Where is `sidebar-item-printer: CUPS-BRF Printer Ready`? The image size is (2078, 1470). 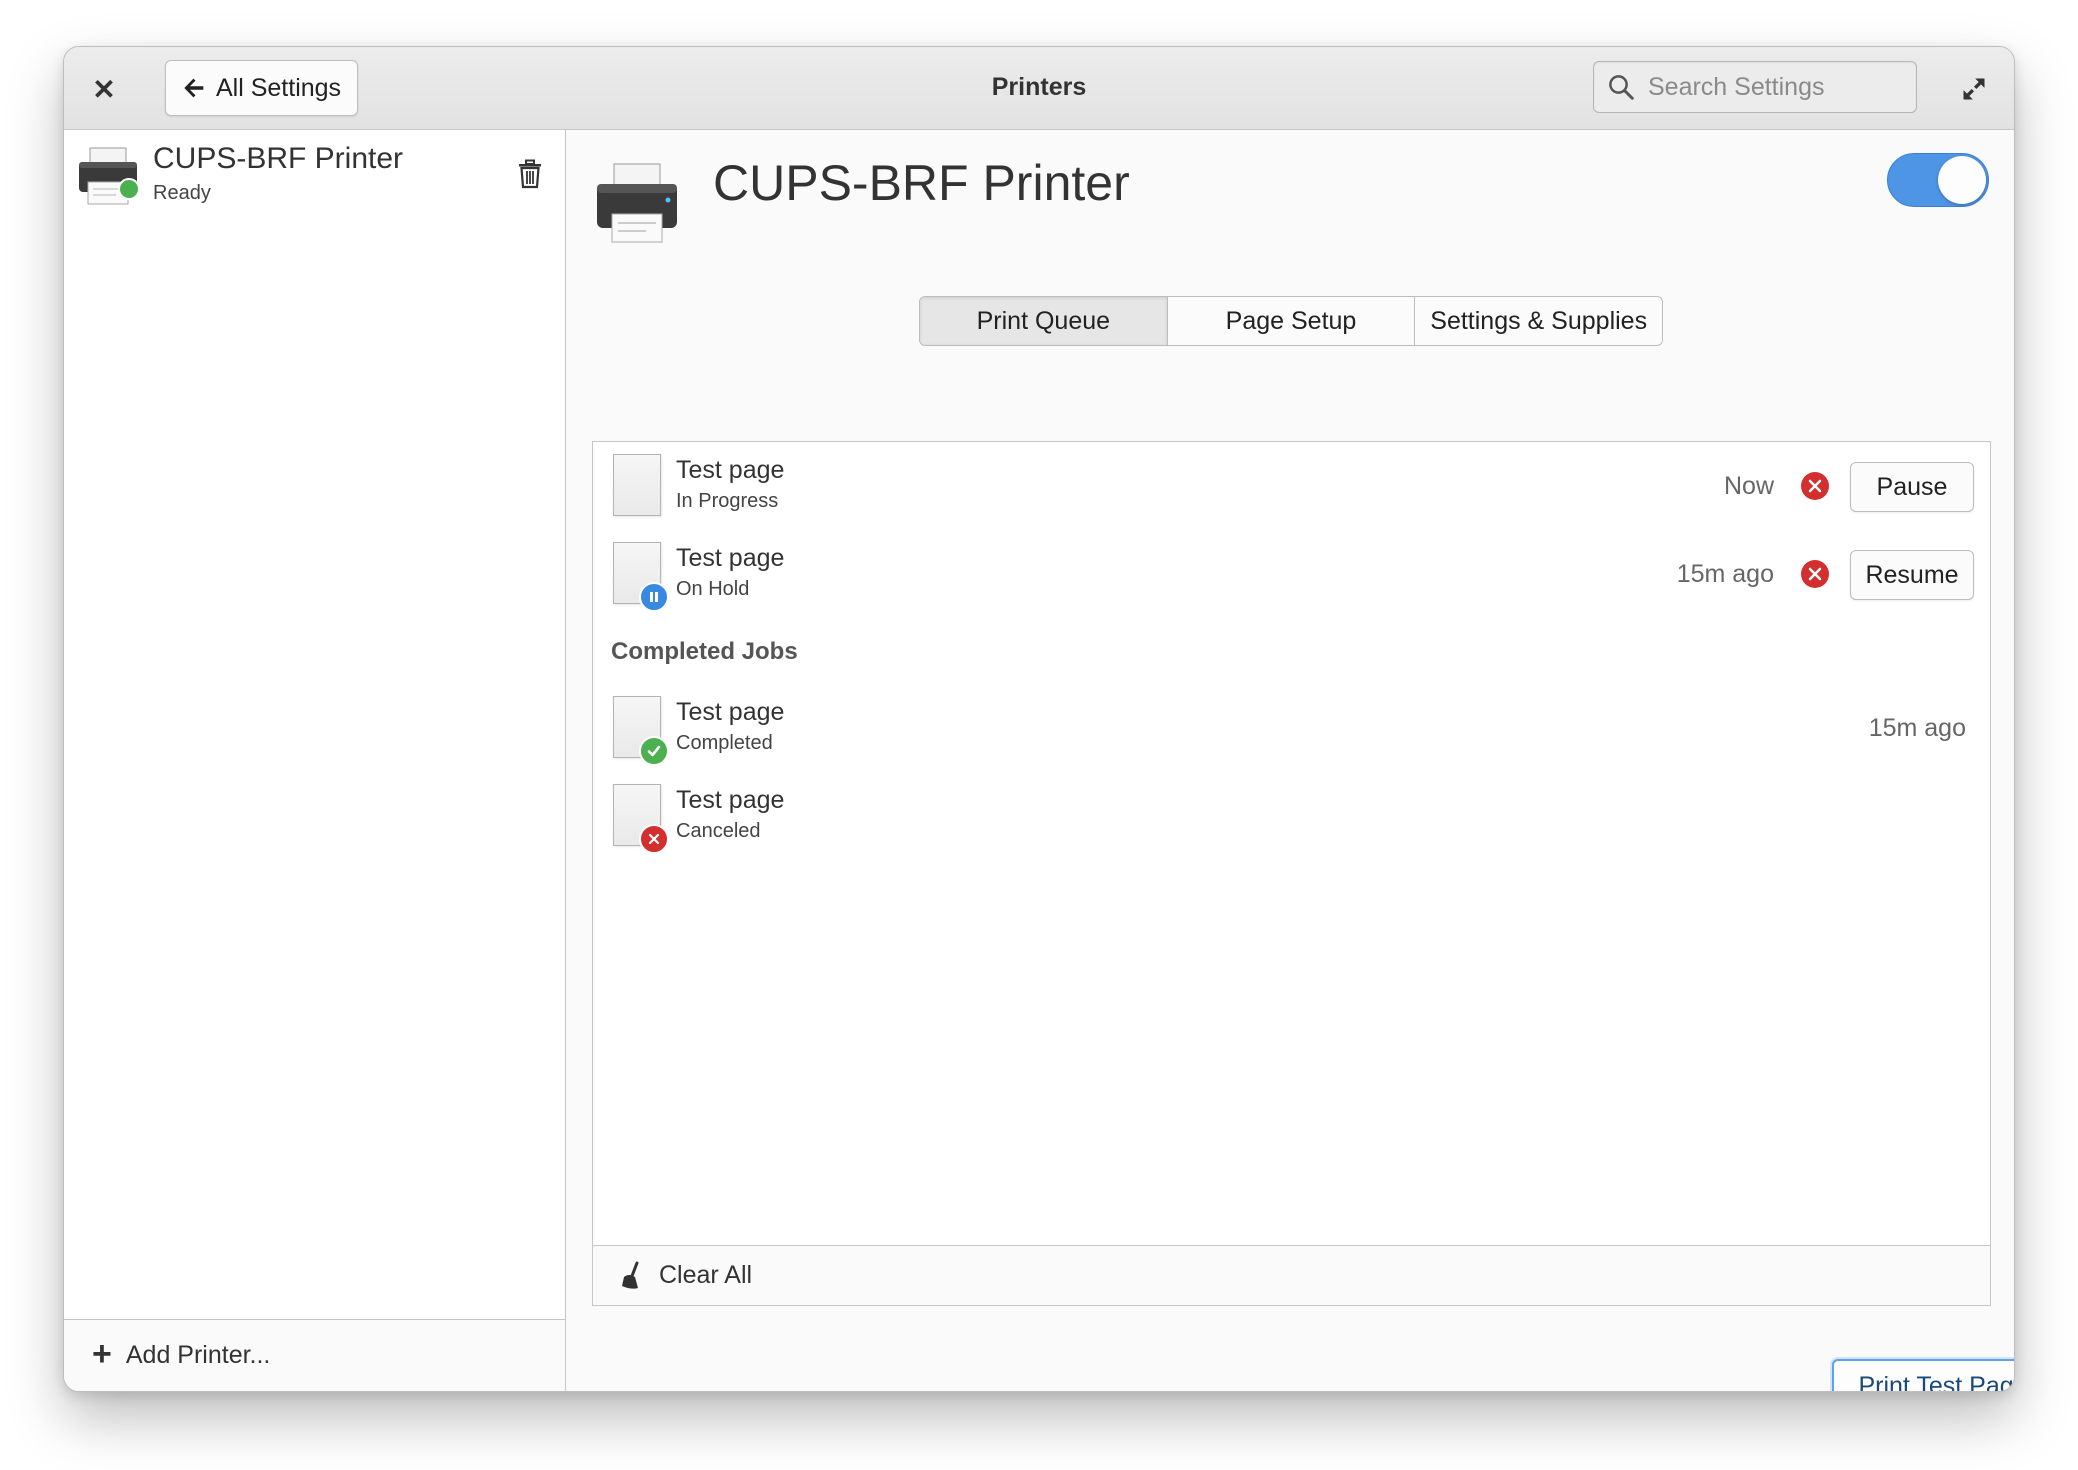 sidebar-item-printer: CUPS-BRF Printer Ready is located at coordinates (314, 175).